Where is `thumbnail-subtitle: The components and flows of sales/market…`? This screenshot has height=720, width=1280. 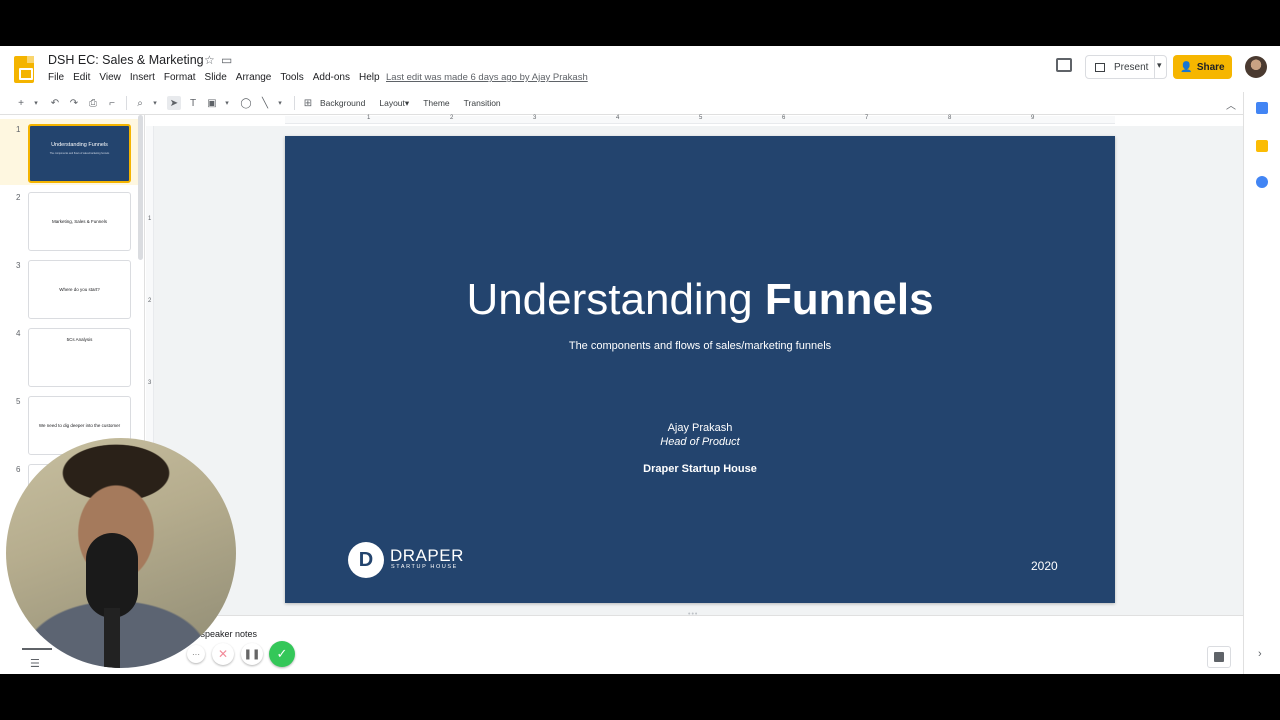 thumbnail-subtitle: The components and flows of sales/market… is located at coordinates (79, 153).